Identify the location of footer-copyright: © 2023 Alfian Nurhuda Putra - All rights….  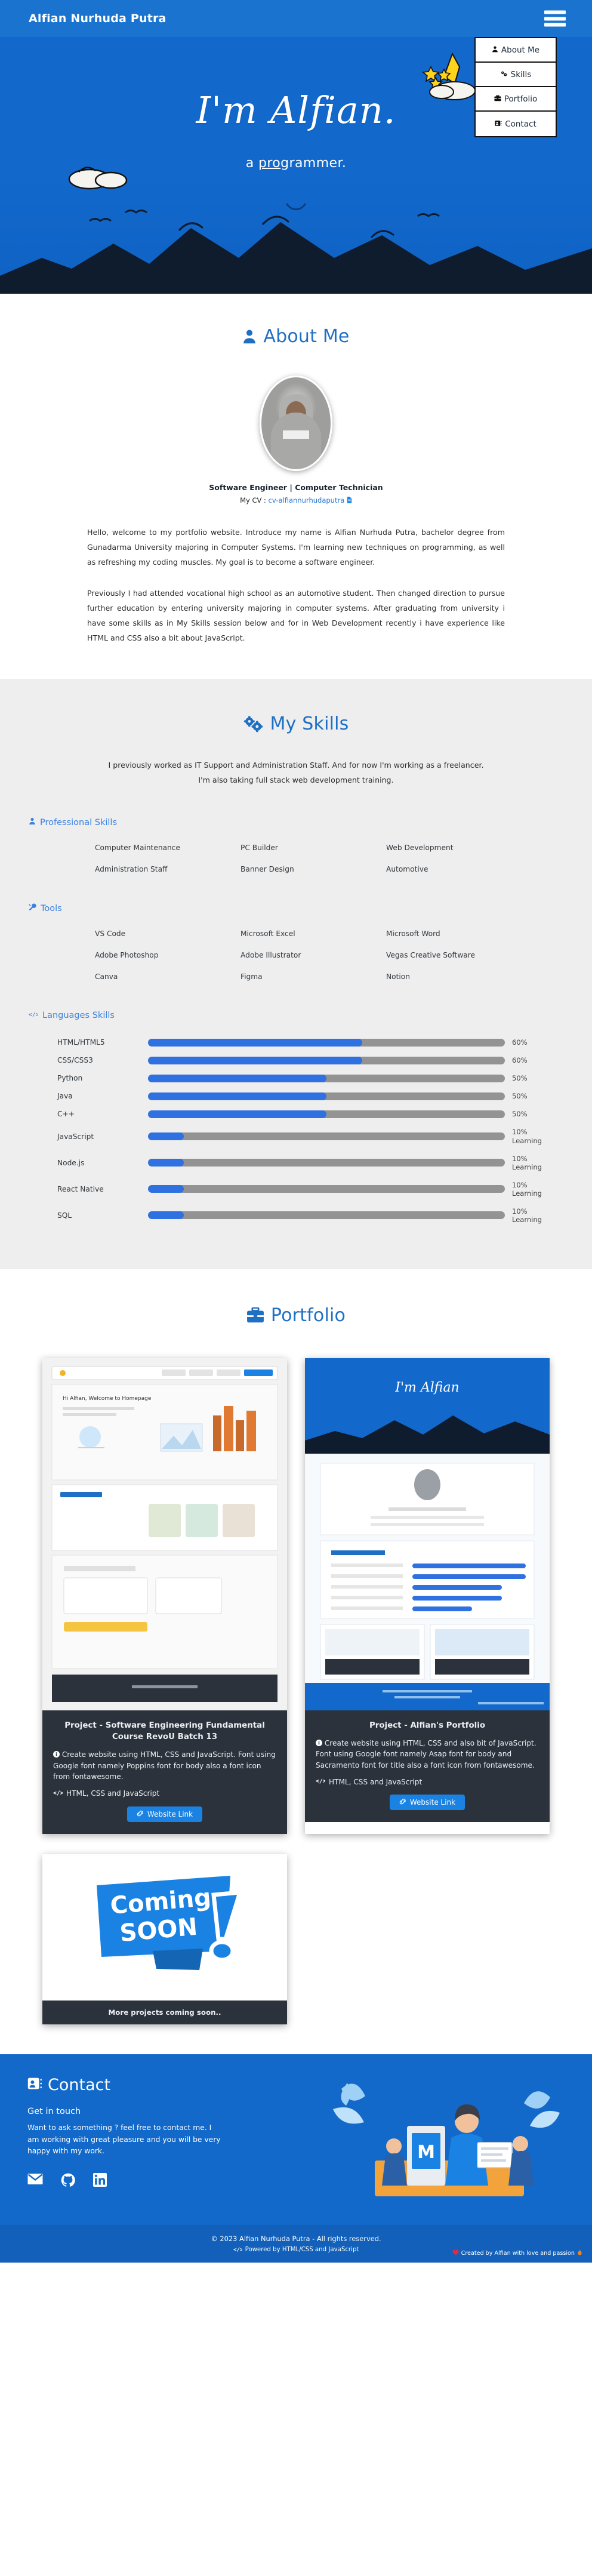
(296, 2238).